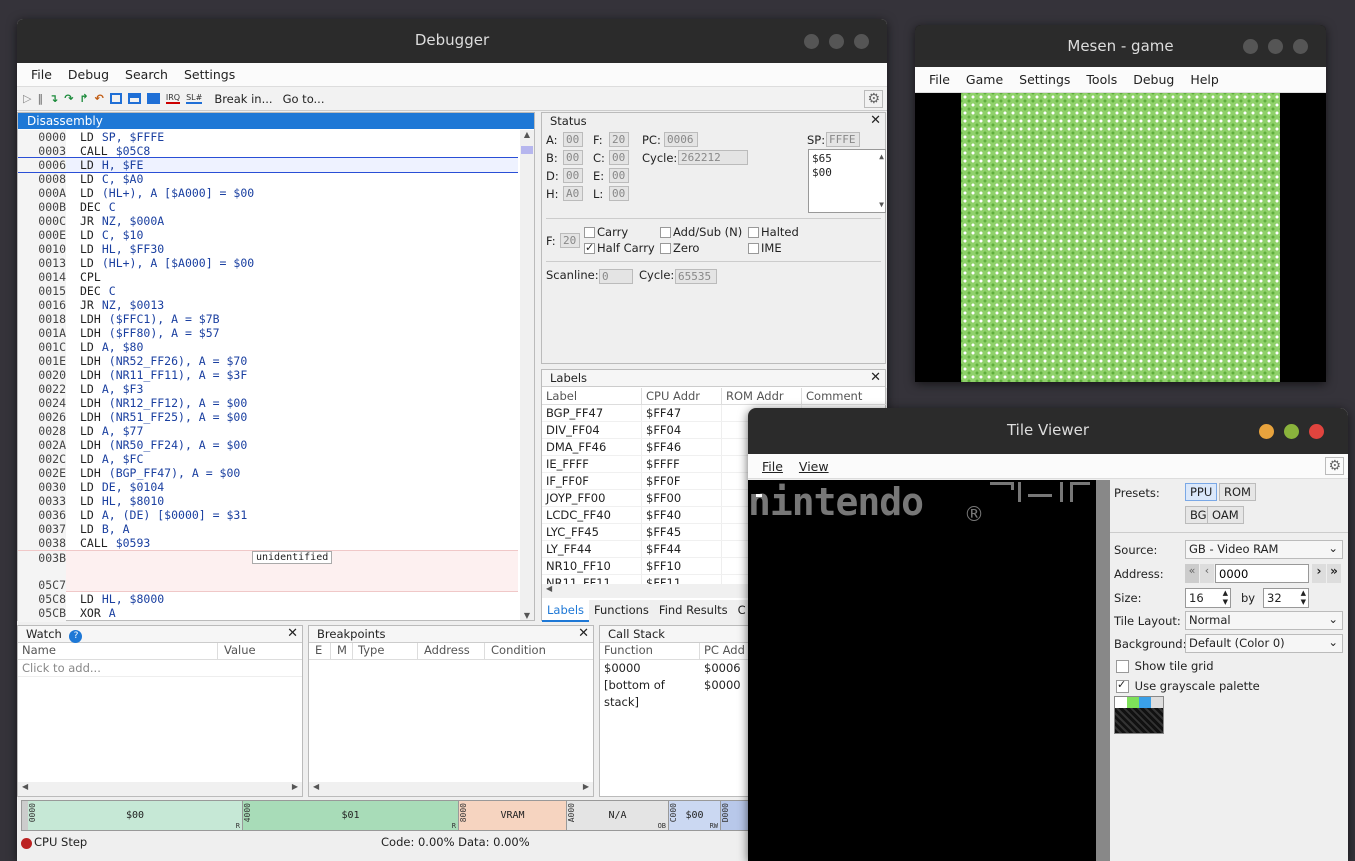 The width and height of the screenshot is (1355, 861). What do you see at coordinates (527, 375) in the screenshot?
I see `disassembly-scrollbar: ▲ ▼` at bounding box center [527, 375].